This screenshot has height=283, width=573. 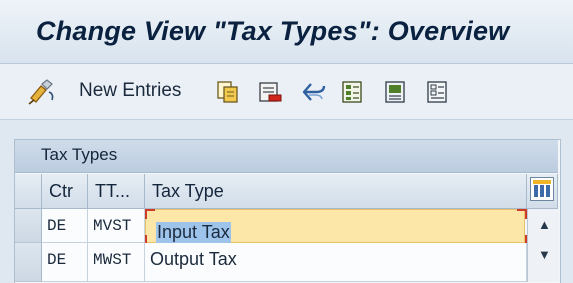 I want to click on column-header-tax-type: Tax Type, so click(x=336, y=191).